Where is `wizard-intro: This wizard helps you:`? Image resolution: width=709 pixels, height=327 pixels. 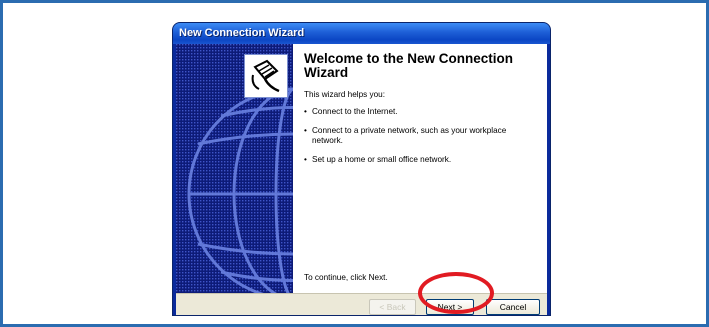 wizard-intro: This wizard helps you: is located at coordinates (344, 94).